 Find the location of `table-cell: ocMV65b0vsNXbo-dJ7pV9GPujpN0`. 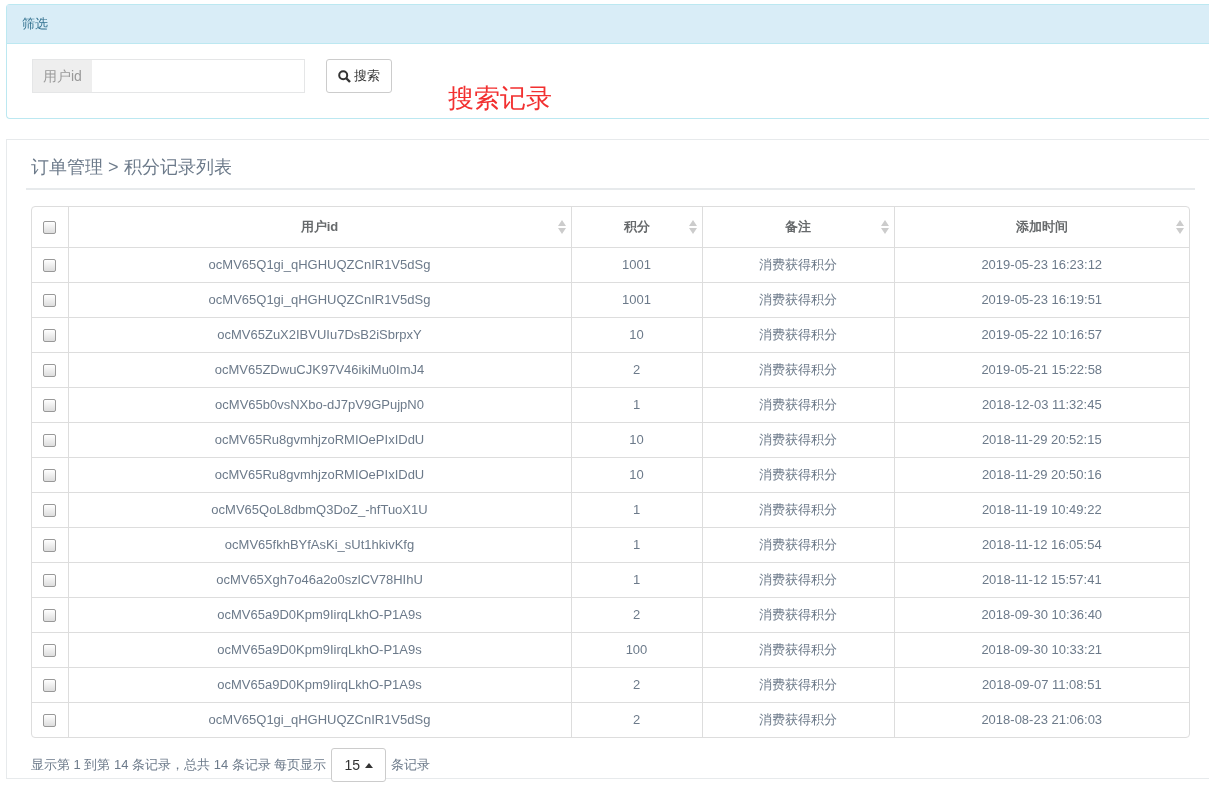

table-cell: ocMV65b0vsNXbo-dJ7pV9GPujpN0 is located at coordinates (319, 404).